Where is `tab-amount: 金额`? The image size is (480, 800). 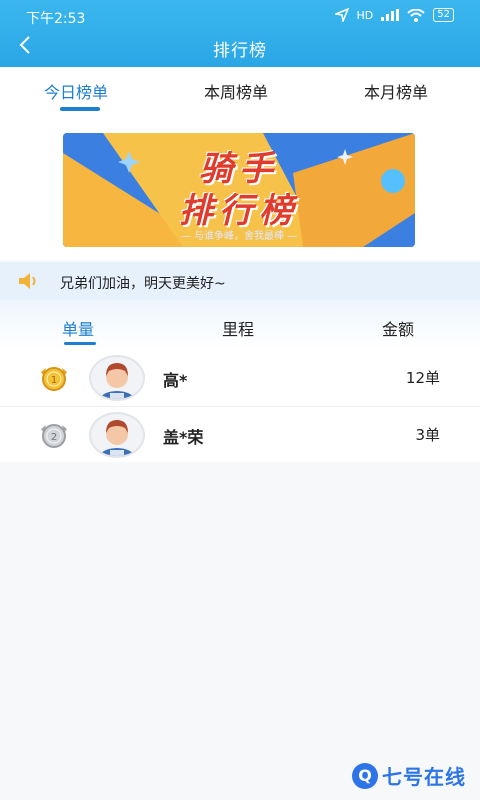
tab-amount: 金额 is located at coordinates (398, 328).